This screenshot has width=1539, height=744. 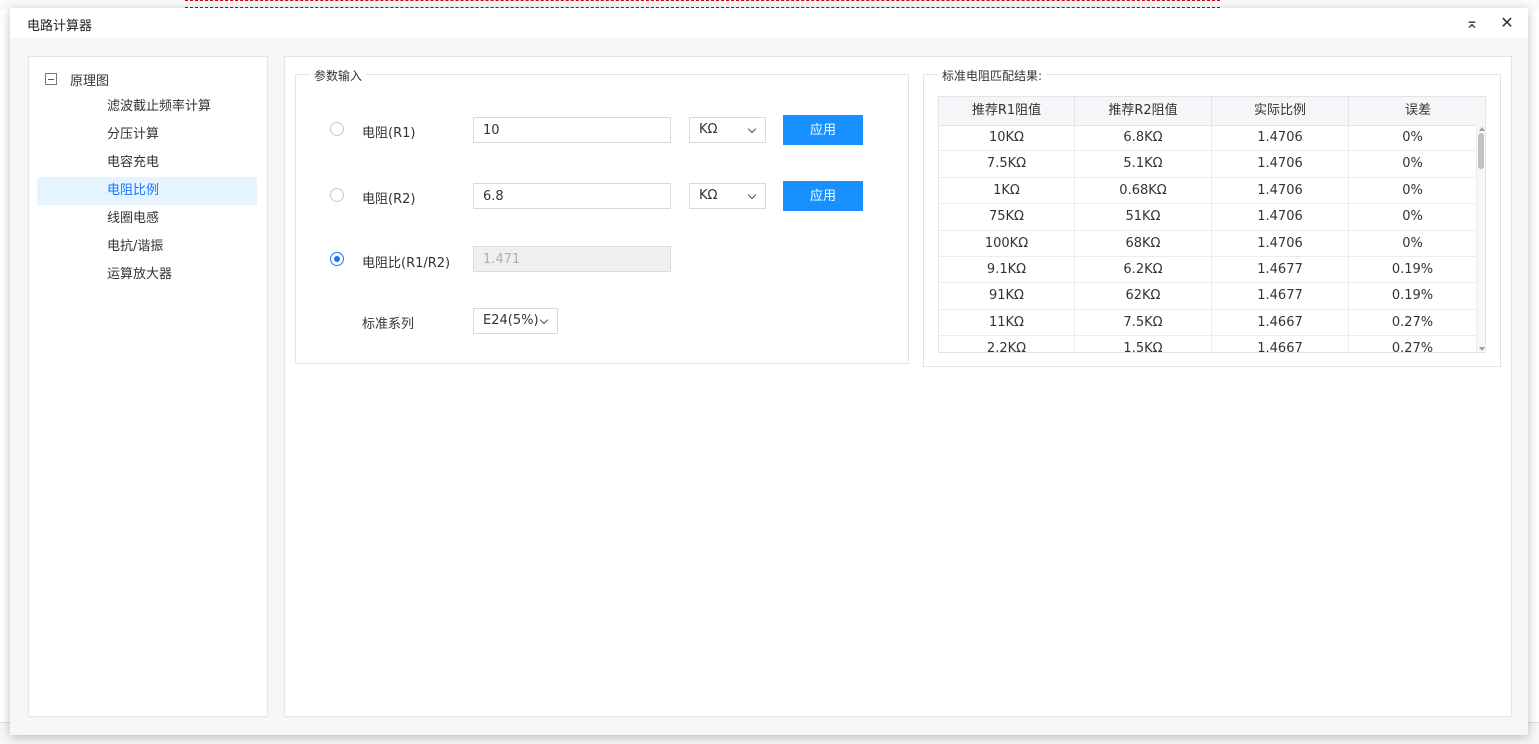 I want to click on tree-item-reactance-resonance: 电抗/谐振, so click(x=147, y=247).